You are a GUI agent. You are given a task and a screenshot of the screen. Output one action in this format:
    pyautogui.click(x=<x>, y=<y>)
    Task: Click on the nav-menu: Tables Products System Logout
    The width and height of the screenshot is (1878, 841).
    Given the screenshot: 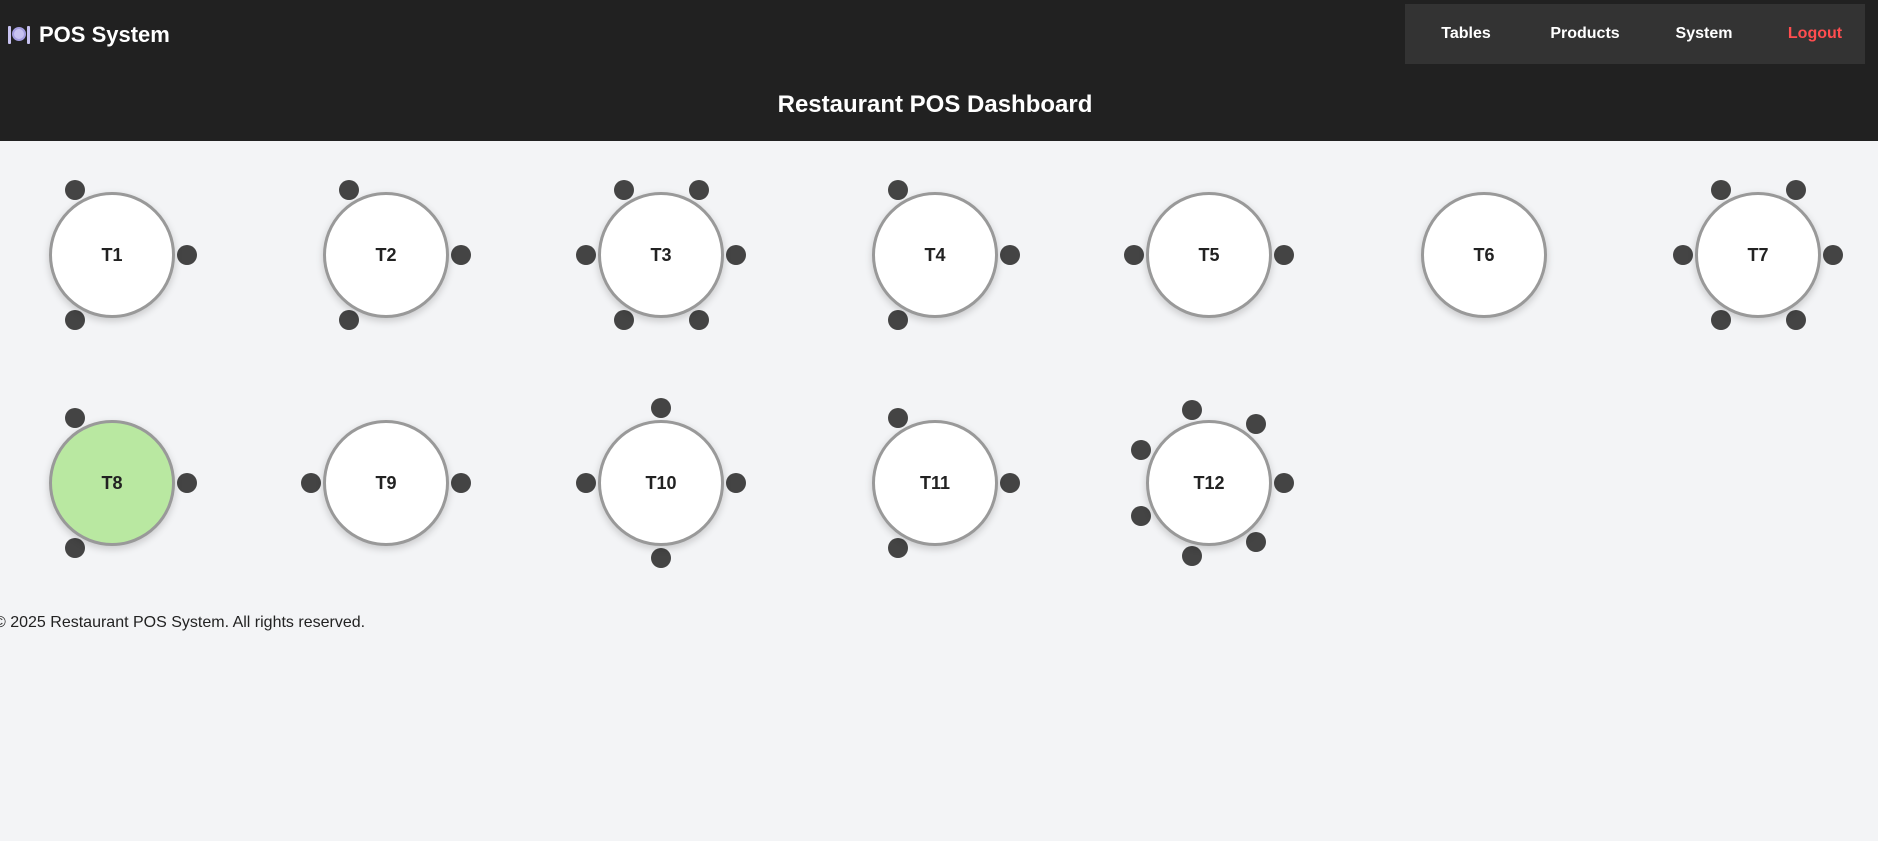 What is the action you would take?
    pyautogui.click(x=1635, y=34)
    